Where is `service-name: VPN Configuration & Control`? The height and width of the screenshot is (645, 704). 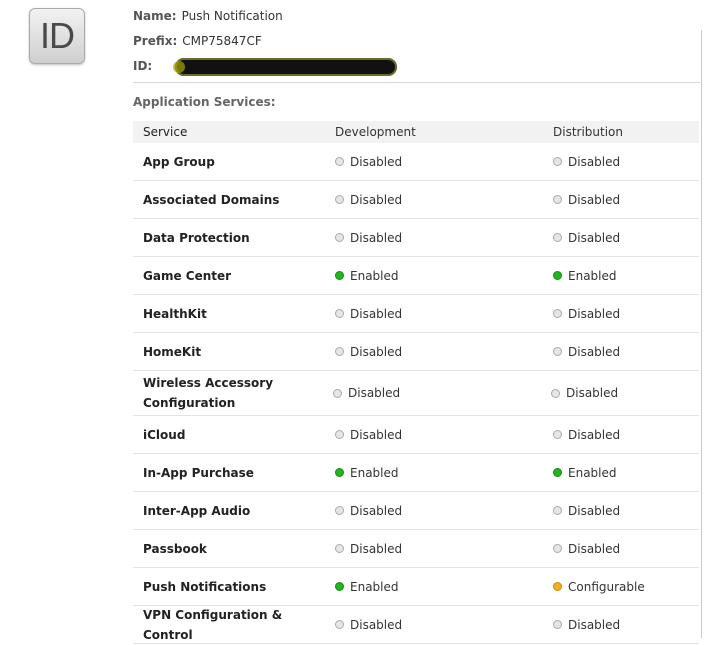 service-name: VPN Configuration & Control is located at coordinates (213, 624).